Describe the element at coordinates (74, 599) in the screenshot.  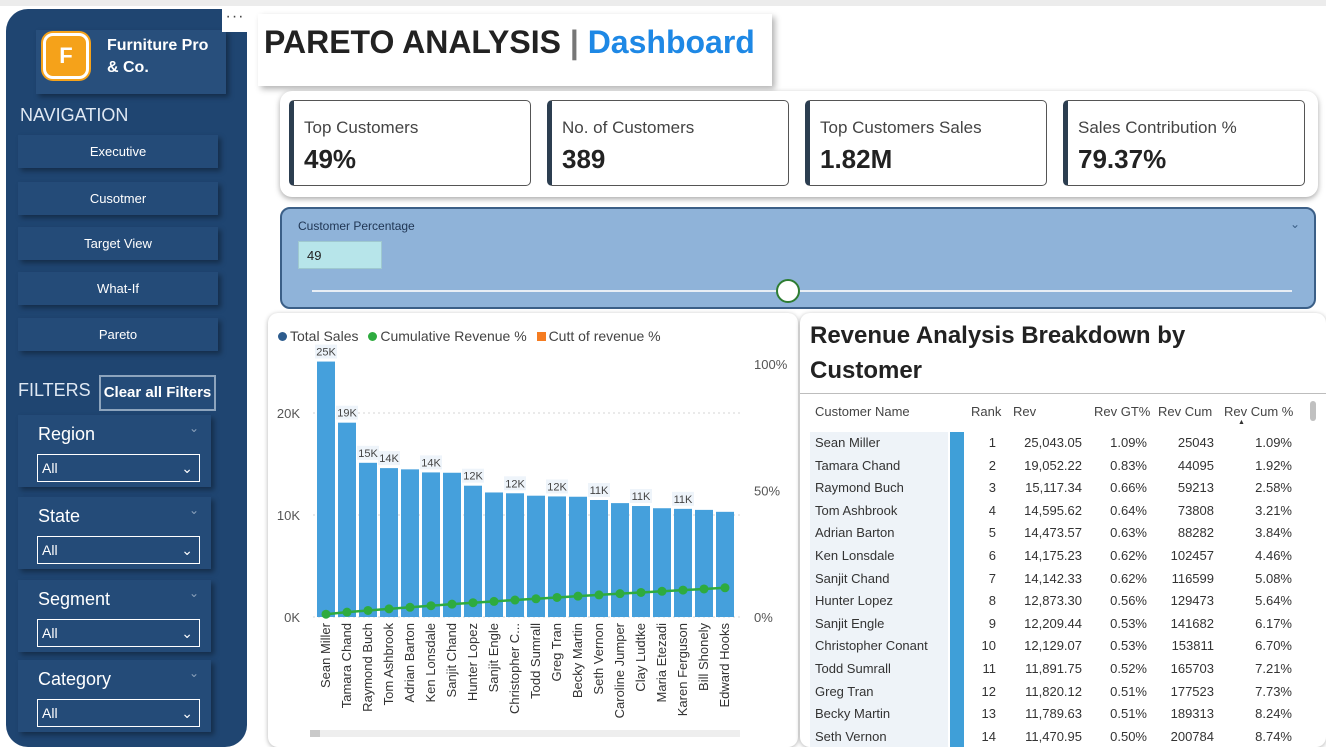
I see `segment-filter-label: Segment` at that location.